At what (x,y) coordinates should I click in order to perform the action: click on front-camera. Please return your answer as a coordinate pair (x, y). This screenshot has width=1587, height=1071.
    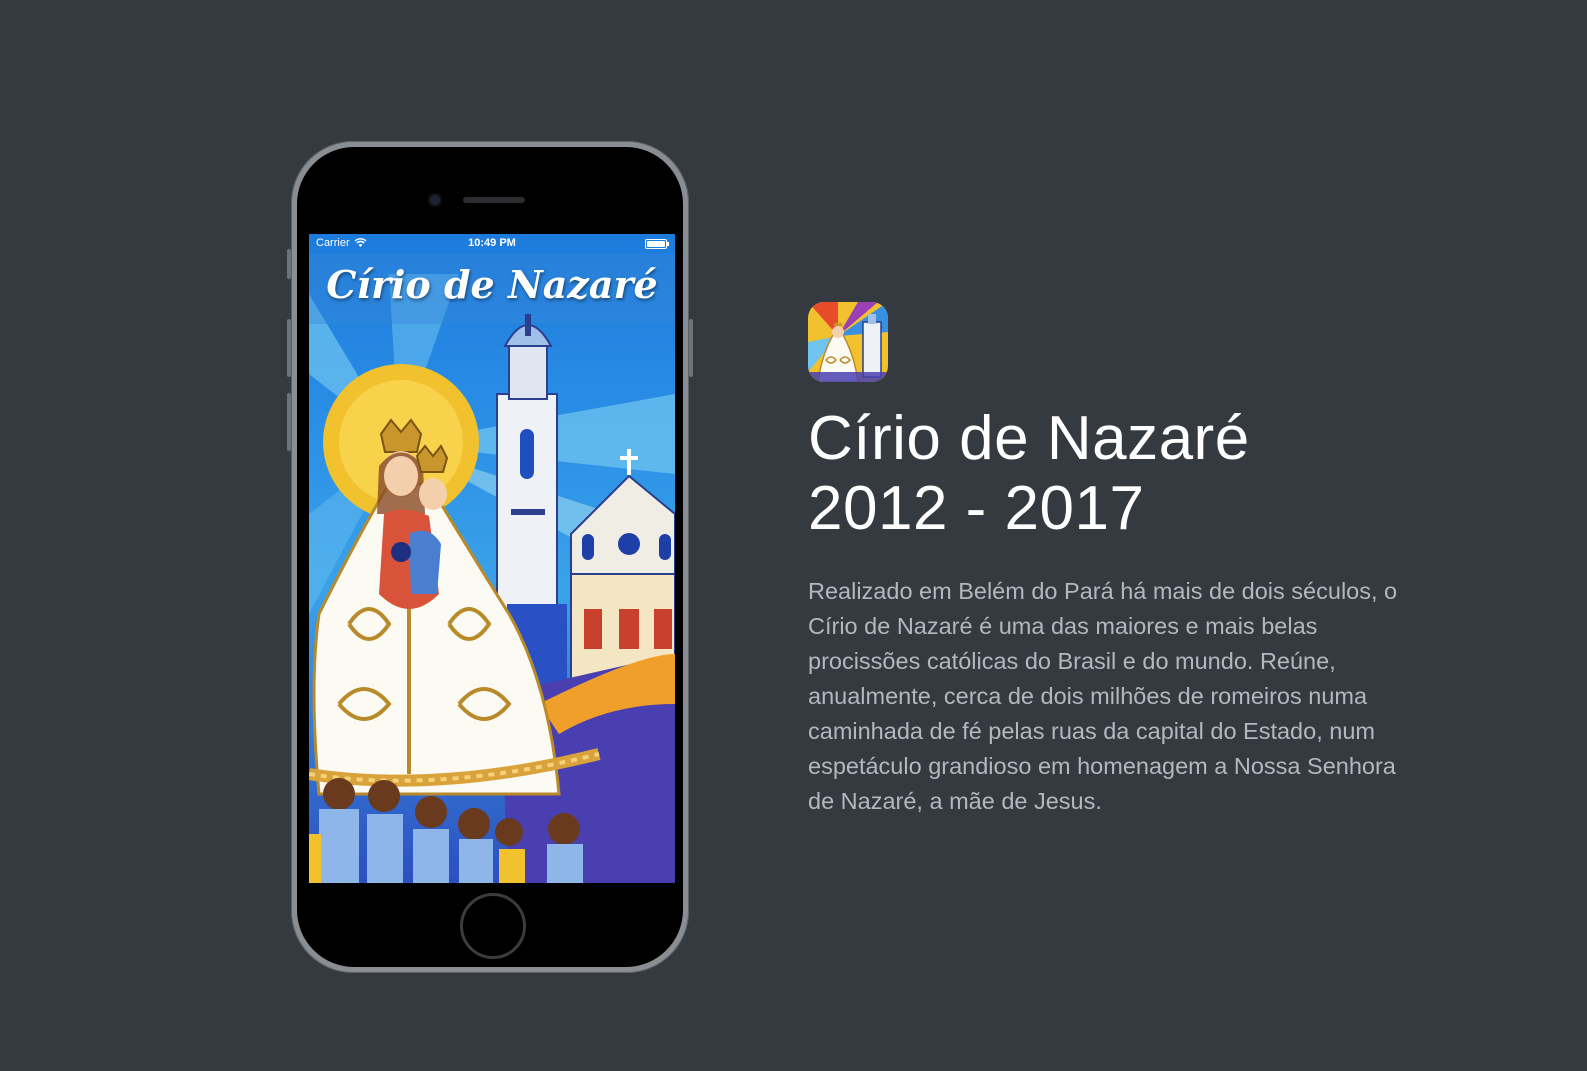
    Looking at the image, I should click on (435, 200).